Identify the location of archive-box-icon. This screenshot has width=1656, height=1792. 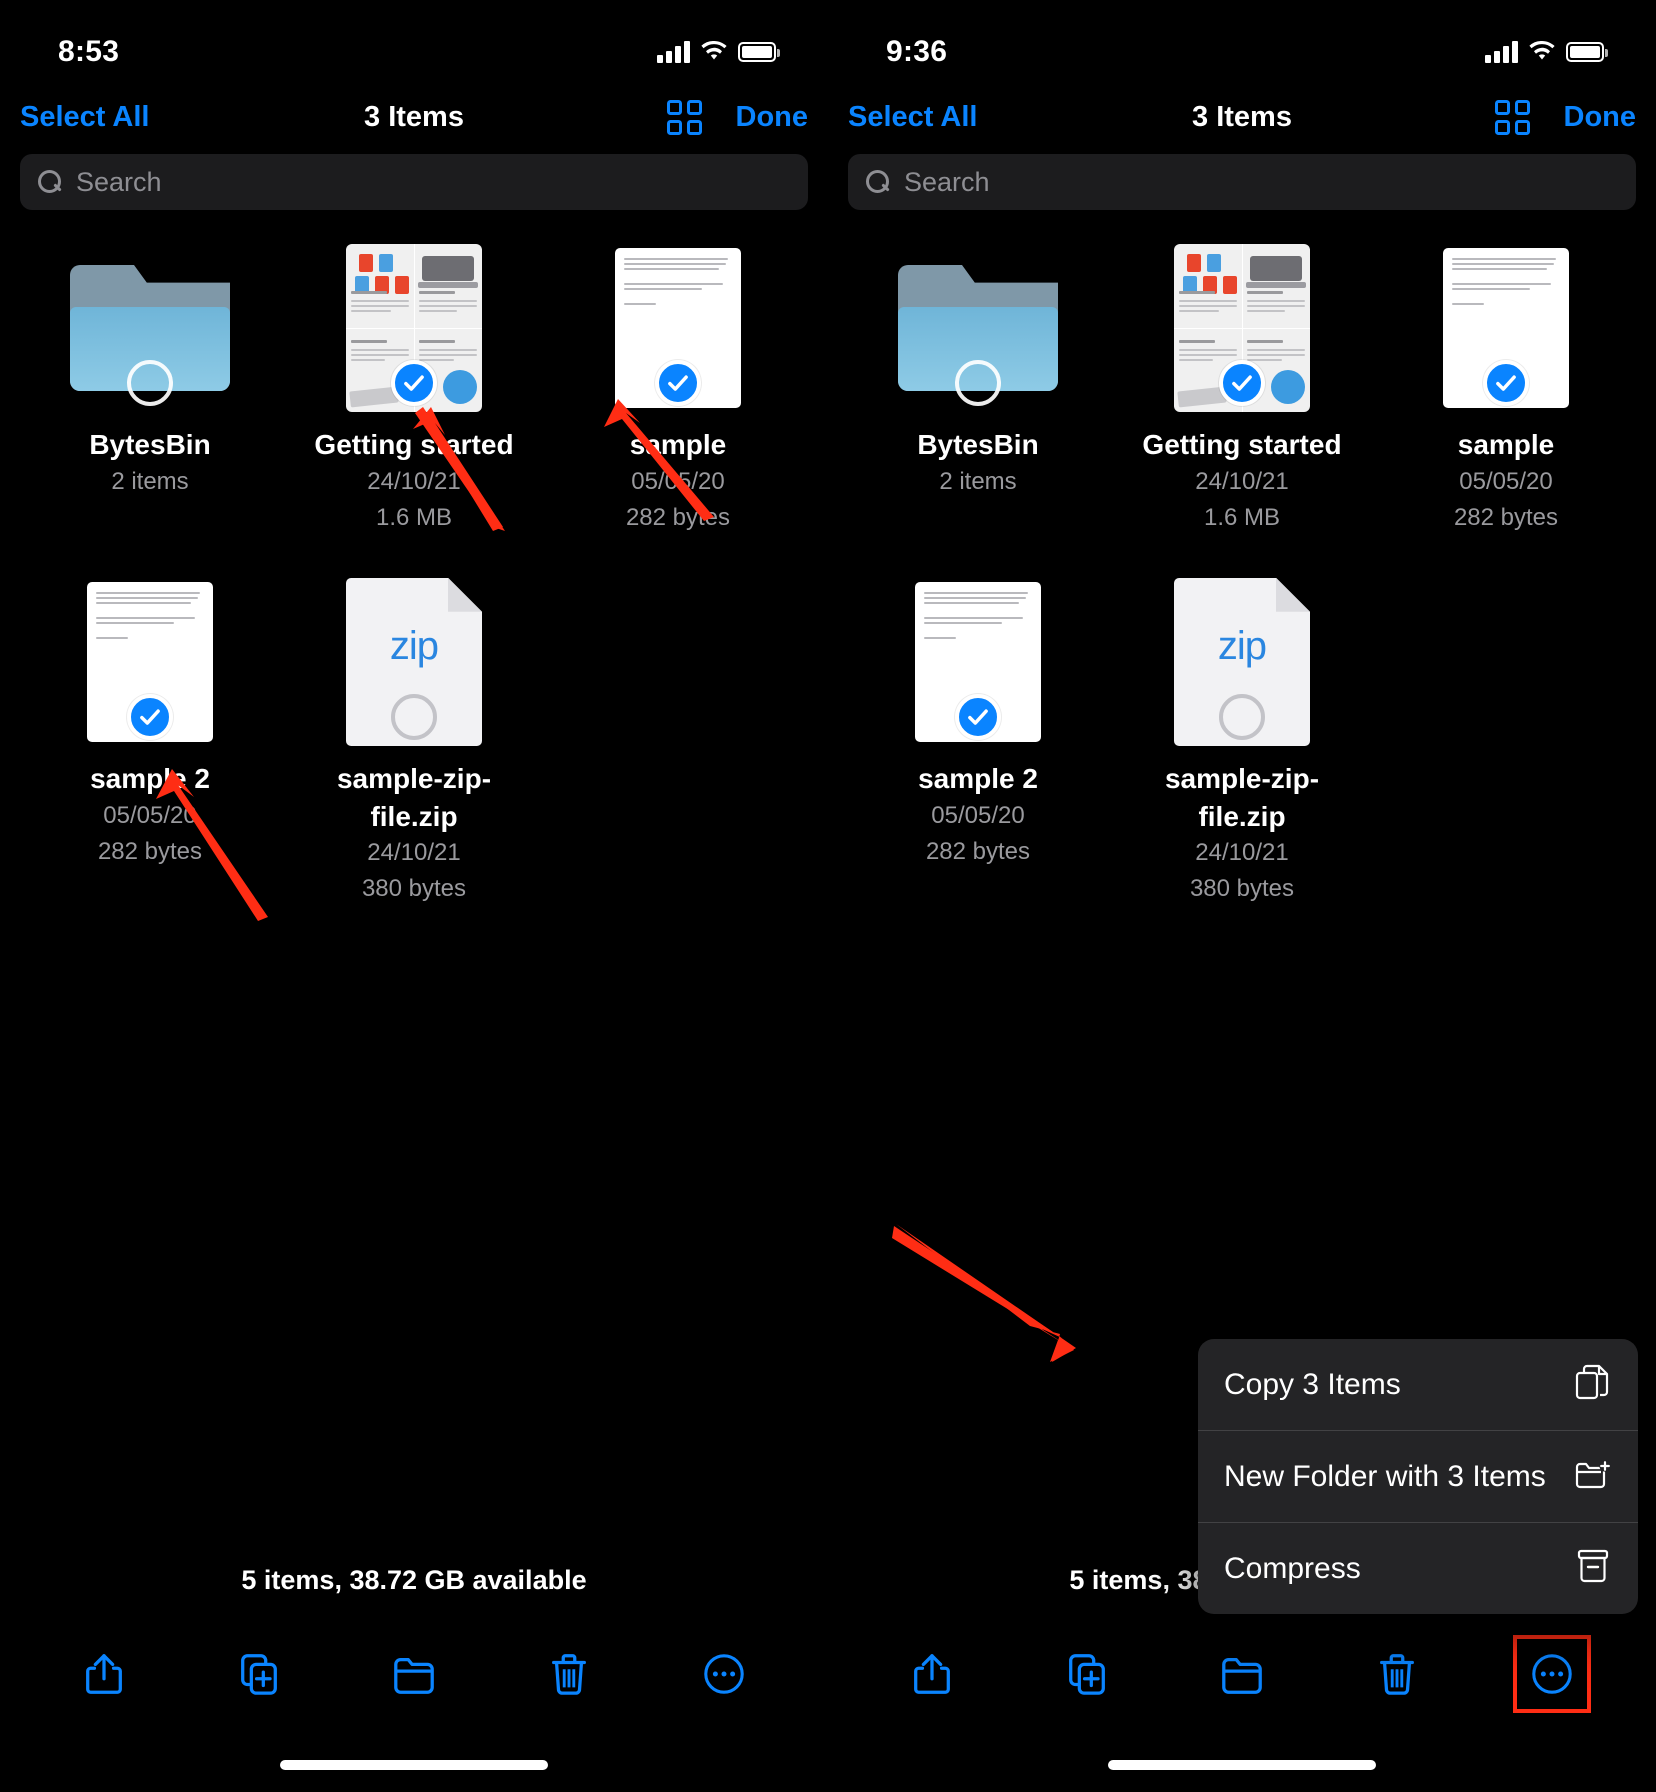
(1593, 1568).